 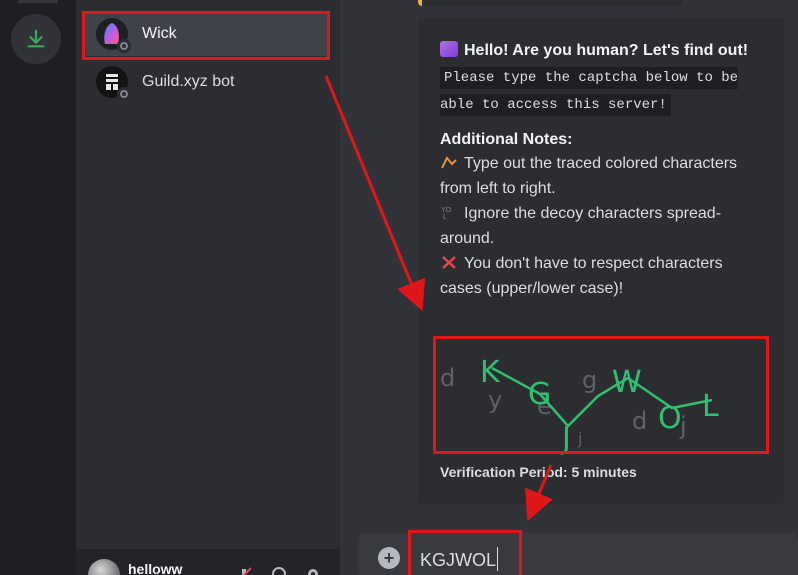 I want to click on annotation-box-wick, so click(x=206, y=35).